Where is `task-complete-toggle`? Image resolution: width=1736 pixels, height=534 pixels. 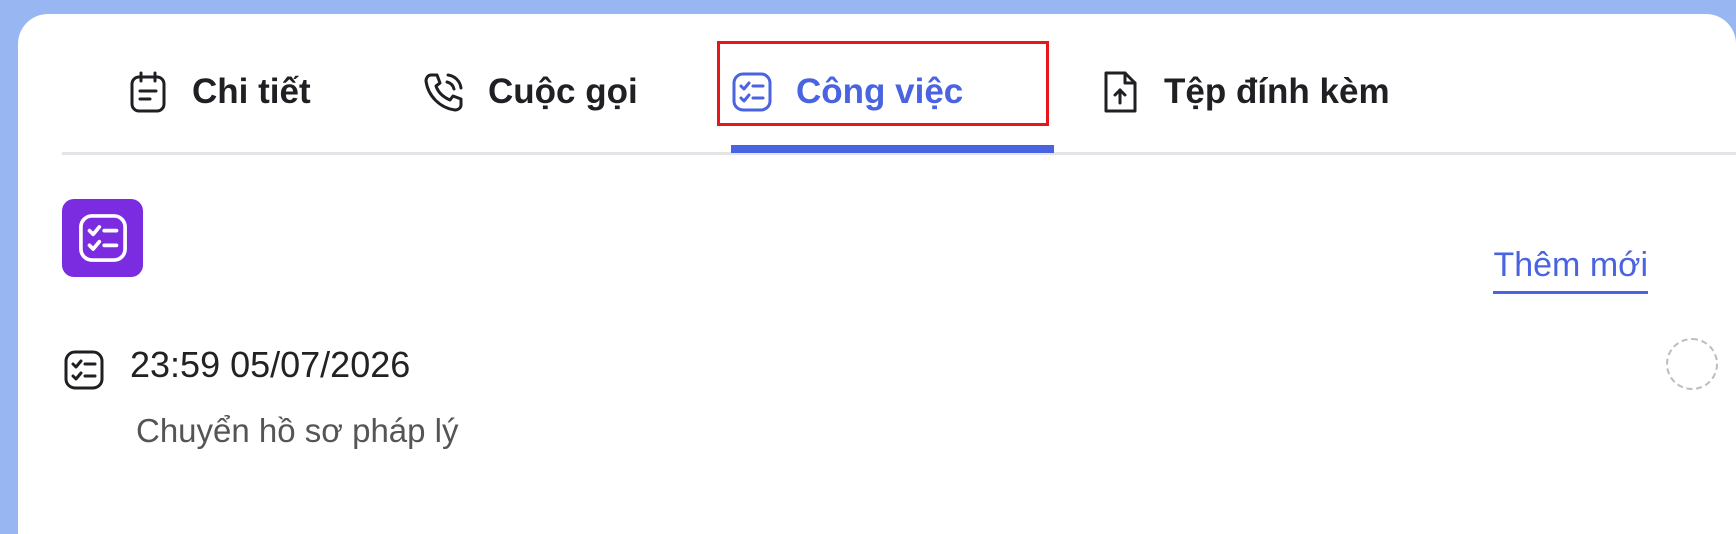
task-complete-toggle is located at coordinates (1692, 364).